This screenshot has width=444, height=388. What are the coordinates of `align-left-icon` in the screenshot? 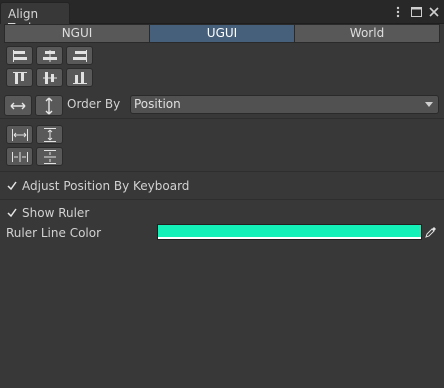 It's located at (19, 55).